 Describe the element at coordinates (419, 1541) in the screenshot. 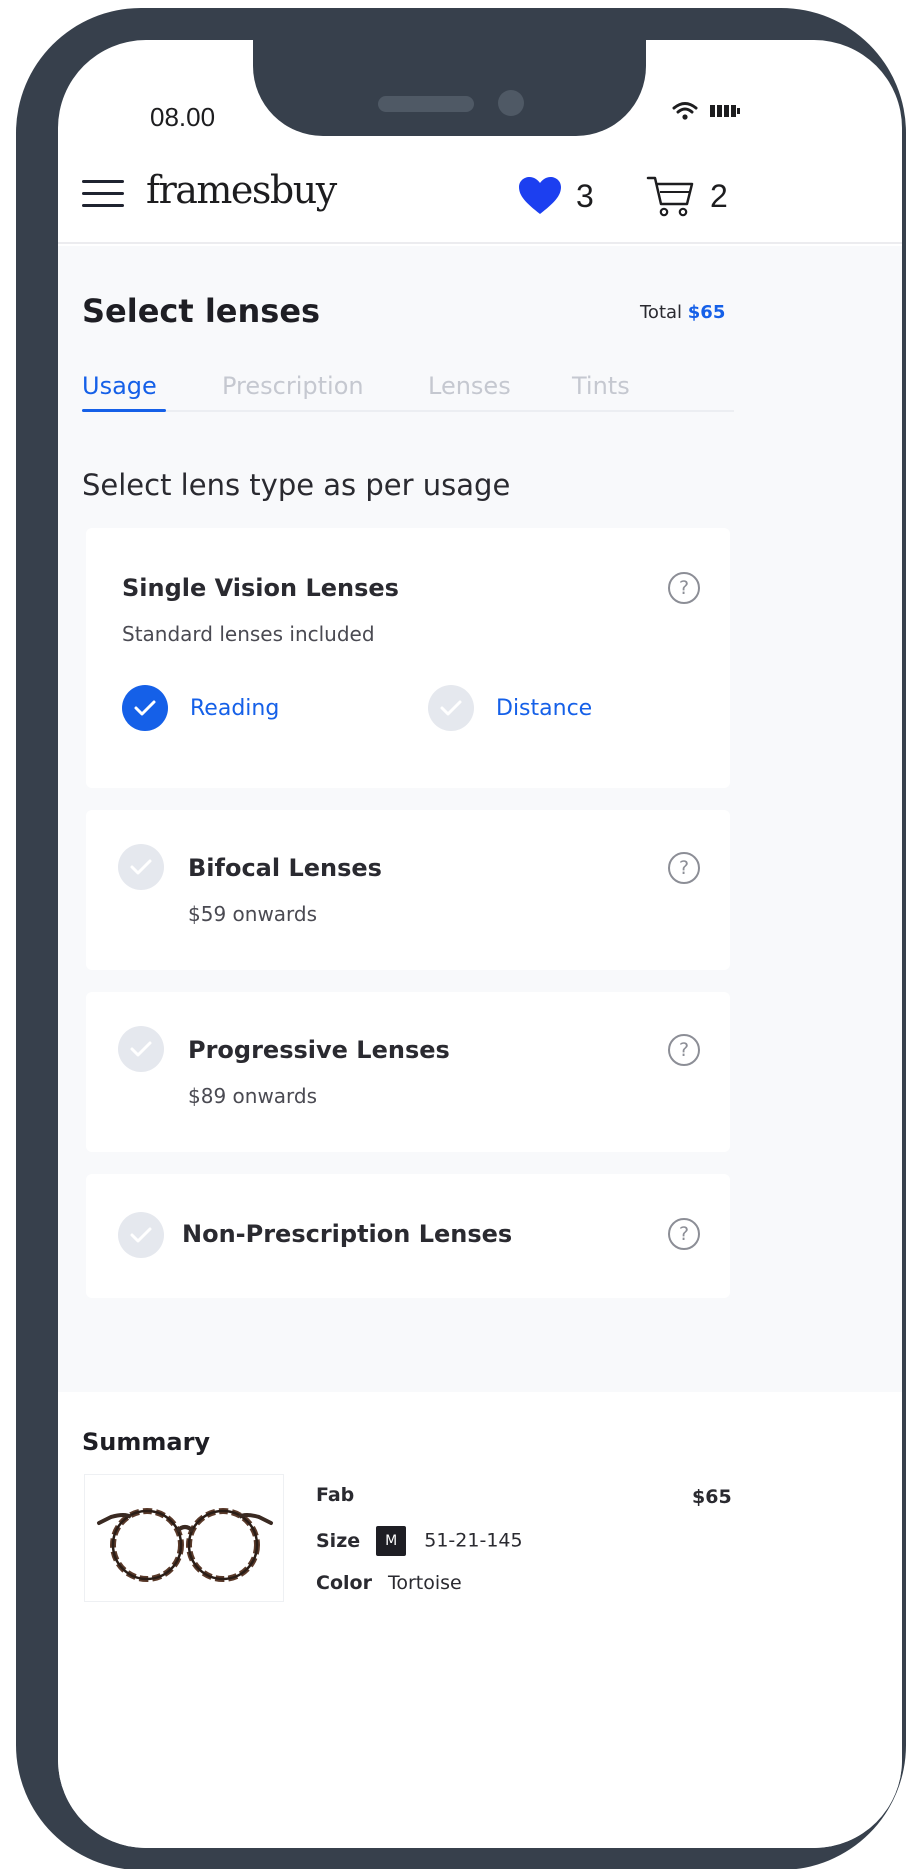

I see `size-row: Size M 51-21-145` at that location.